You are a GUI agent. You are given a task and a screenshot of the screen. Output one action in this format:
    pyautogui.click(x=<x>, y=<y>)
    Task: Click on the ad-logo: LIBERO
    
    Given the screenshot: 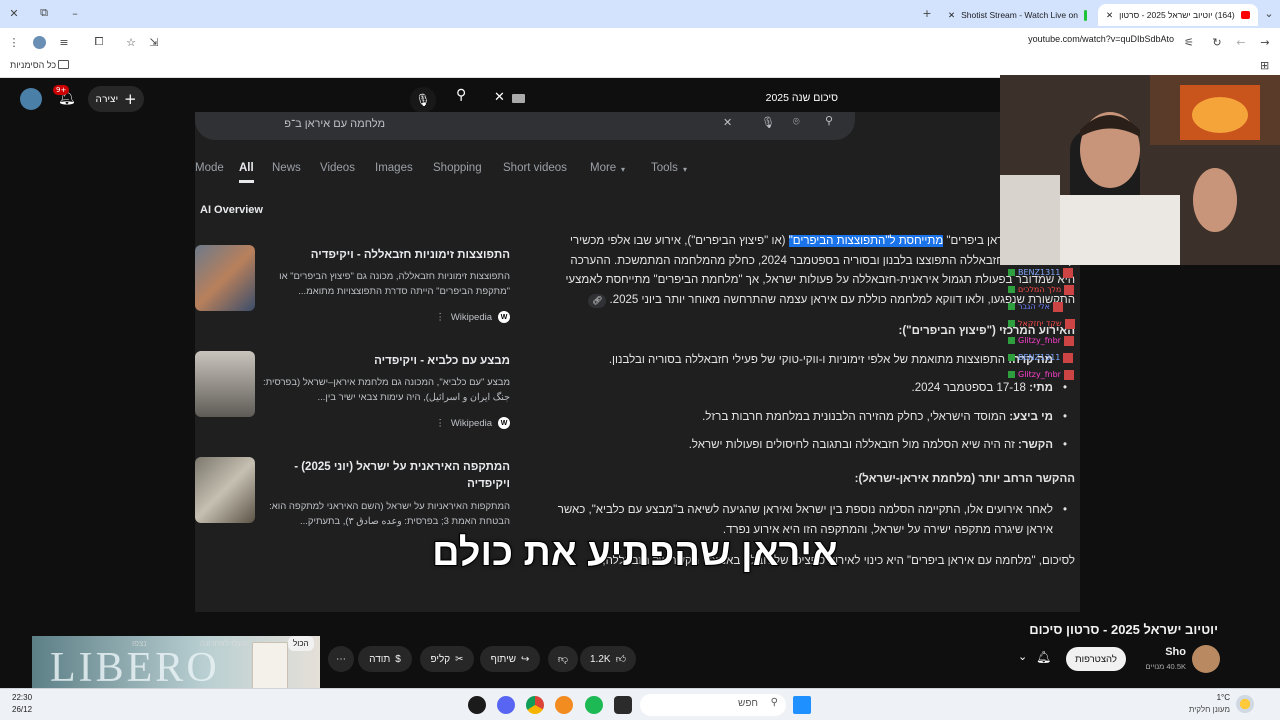 What is the action you would take?
    pyautogui.click(x=135, y=668)
    